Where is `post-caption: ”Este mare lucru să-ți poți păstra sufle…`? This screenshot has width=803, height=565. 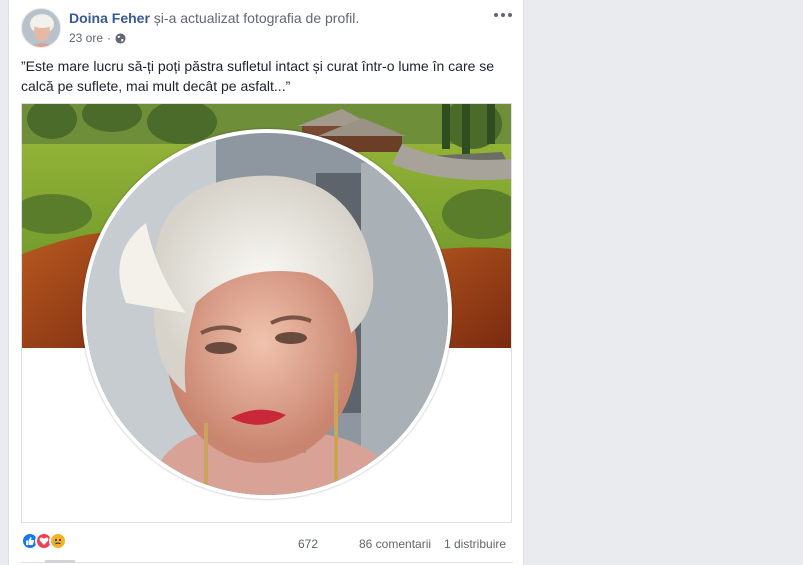
post-caption: ”Este mare lucru să-ți poți păstra sufle… is located at coordinates (258, 76).